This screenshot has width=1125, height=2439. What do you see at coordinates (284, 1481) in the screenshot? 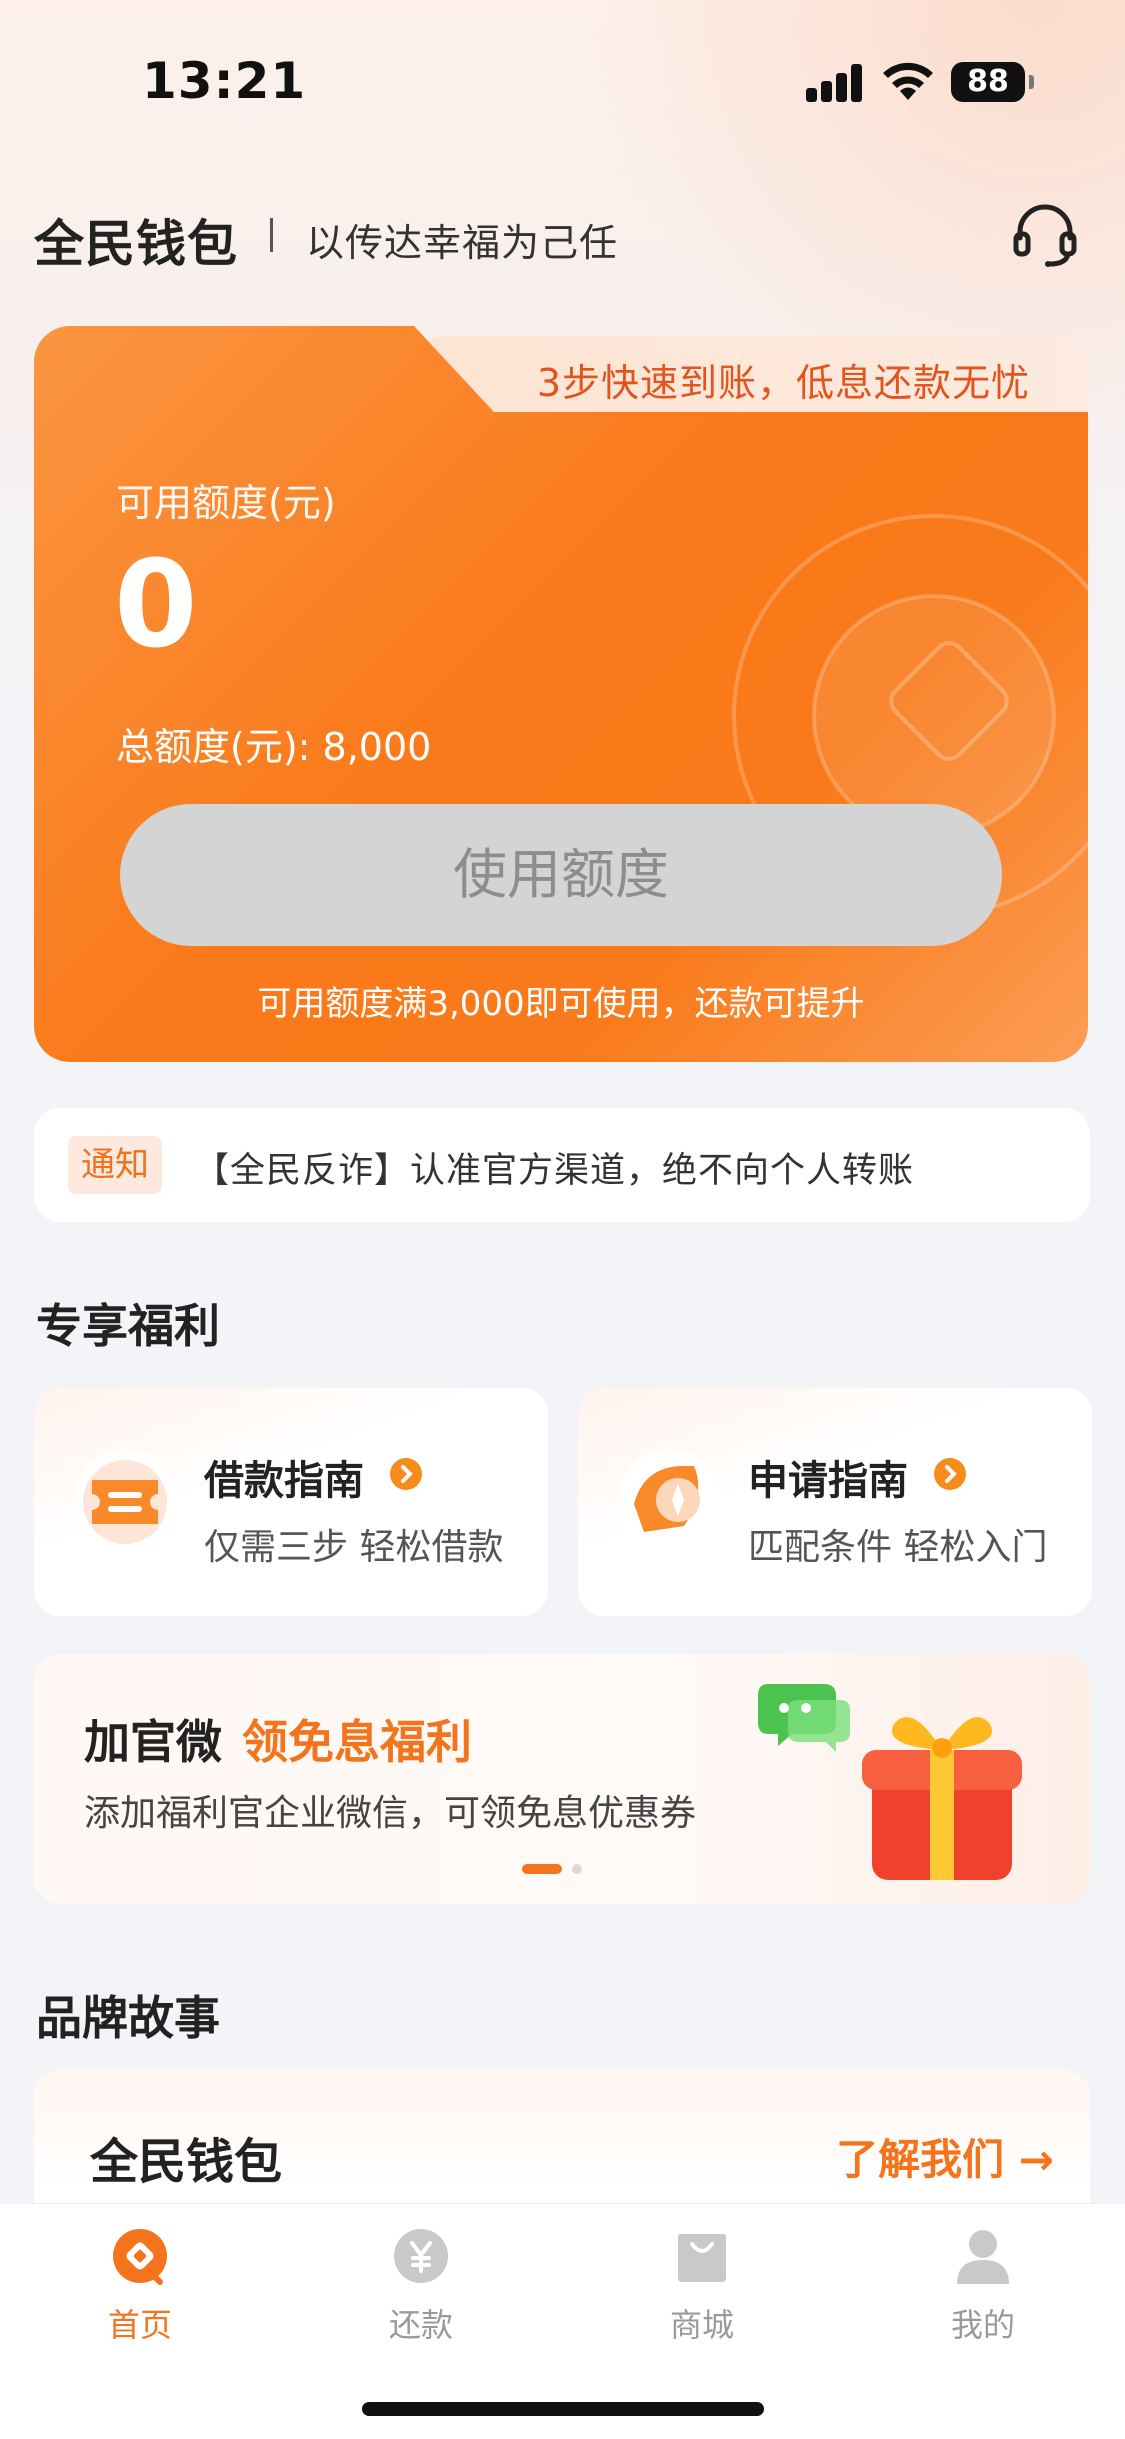
I see `loan-guide-title: 借款指南` at bounding box center [284, 1481].